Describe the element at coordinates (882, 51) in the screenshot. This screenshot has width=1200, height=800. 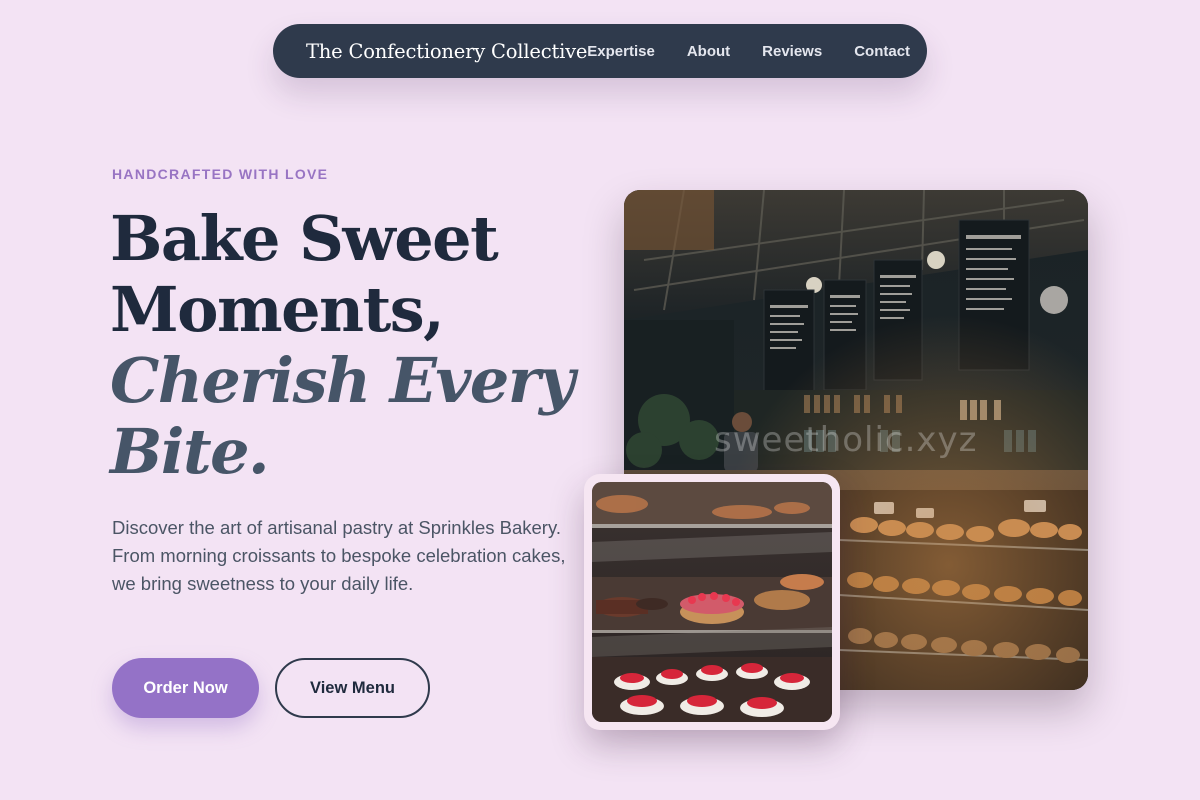
I see `nav-link-contact: Contact` at that location.